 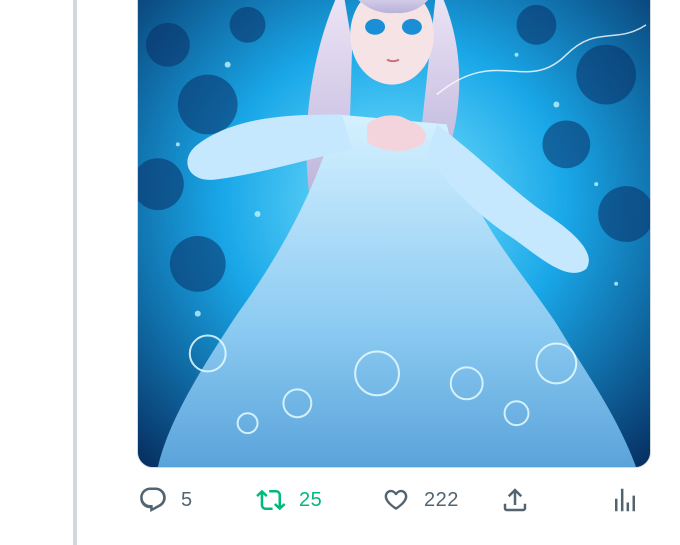 I want to click on reply-icon, so click(x=153, y=500).